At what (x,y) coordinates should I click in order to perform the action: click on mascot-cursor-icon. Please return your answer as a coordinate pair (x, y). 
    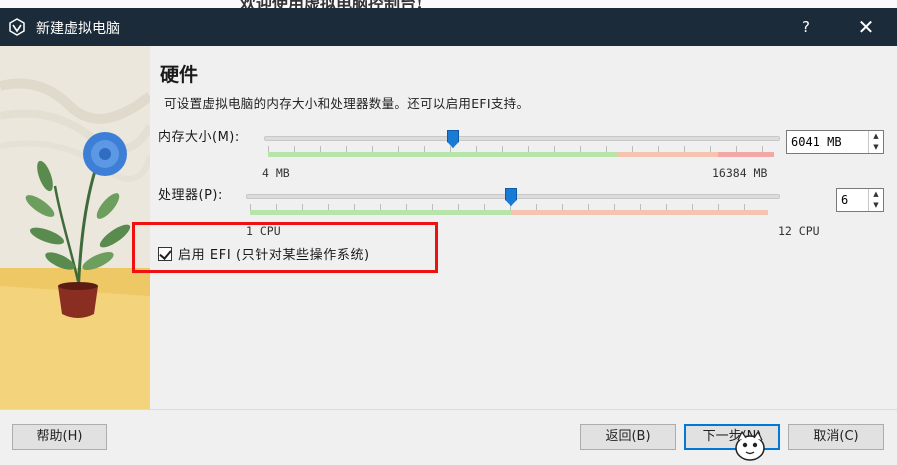
    Looking at the image, I should click on (750, 445).